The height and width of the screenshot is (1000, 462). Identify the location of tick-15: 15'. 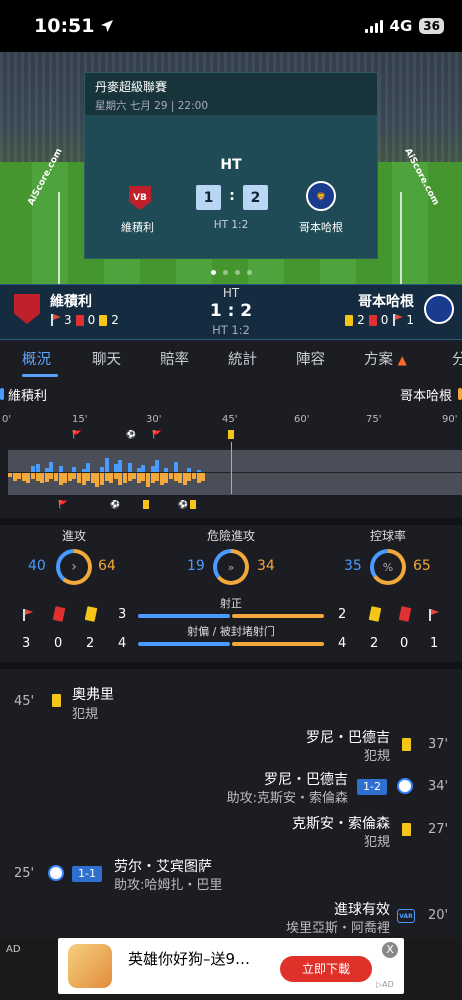
(80, 419).